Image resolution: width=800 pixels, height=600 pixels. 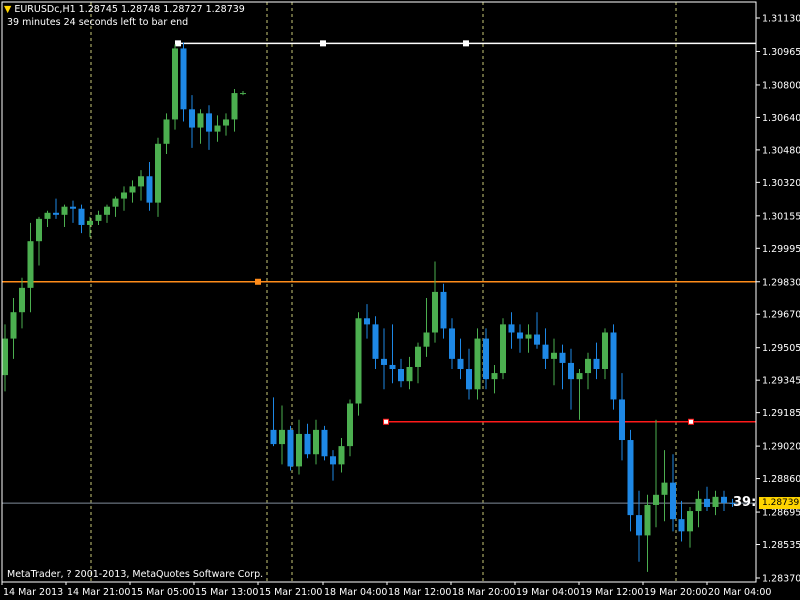 I want to click on y-tick-label: 1.29505, so click(x=781, y=348).